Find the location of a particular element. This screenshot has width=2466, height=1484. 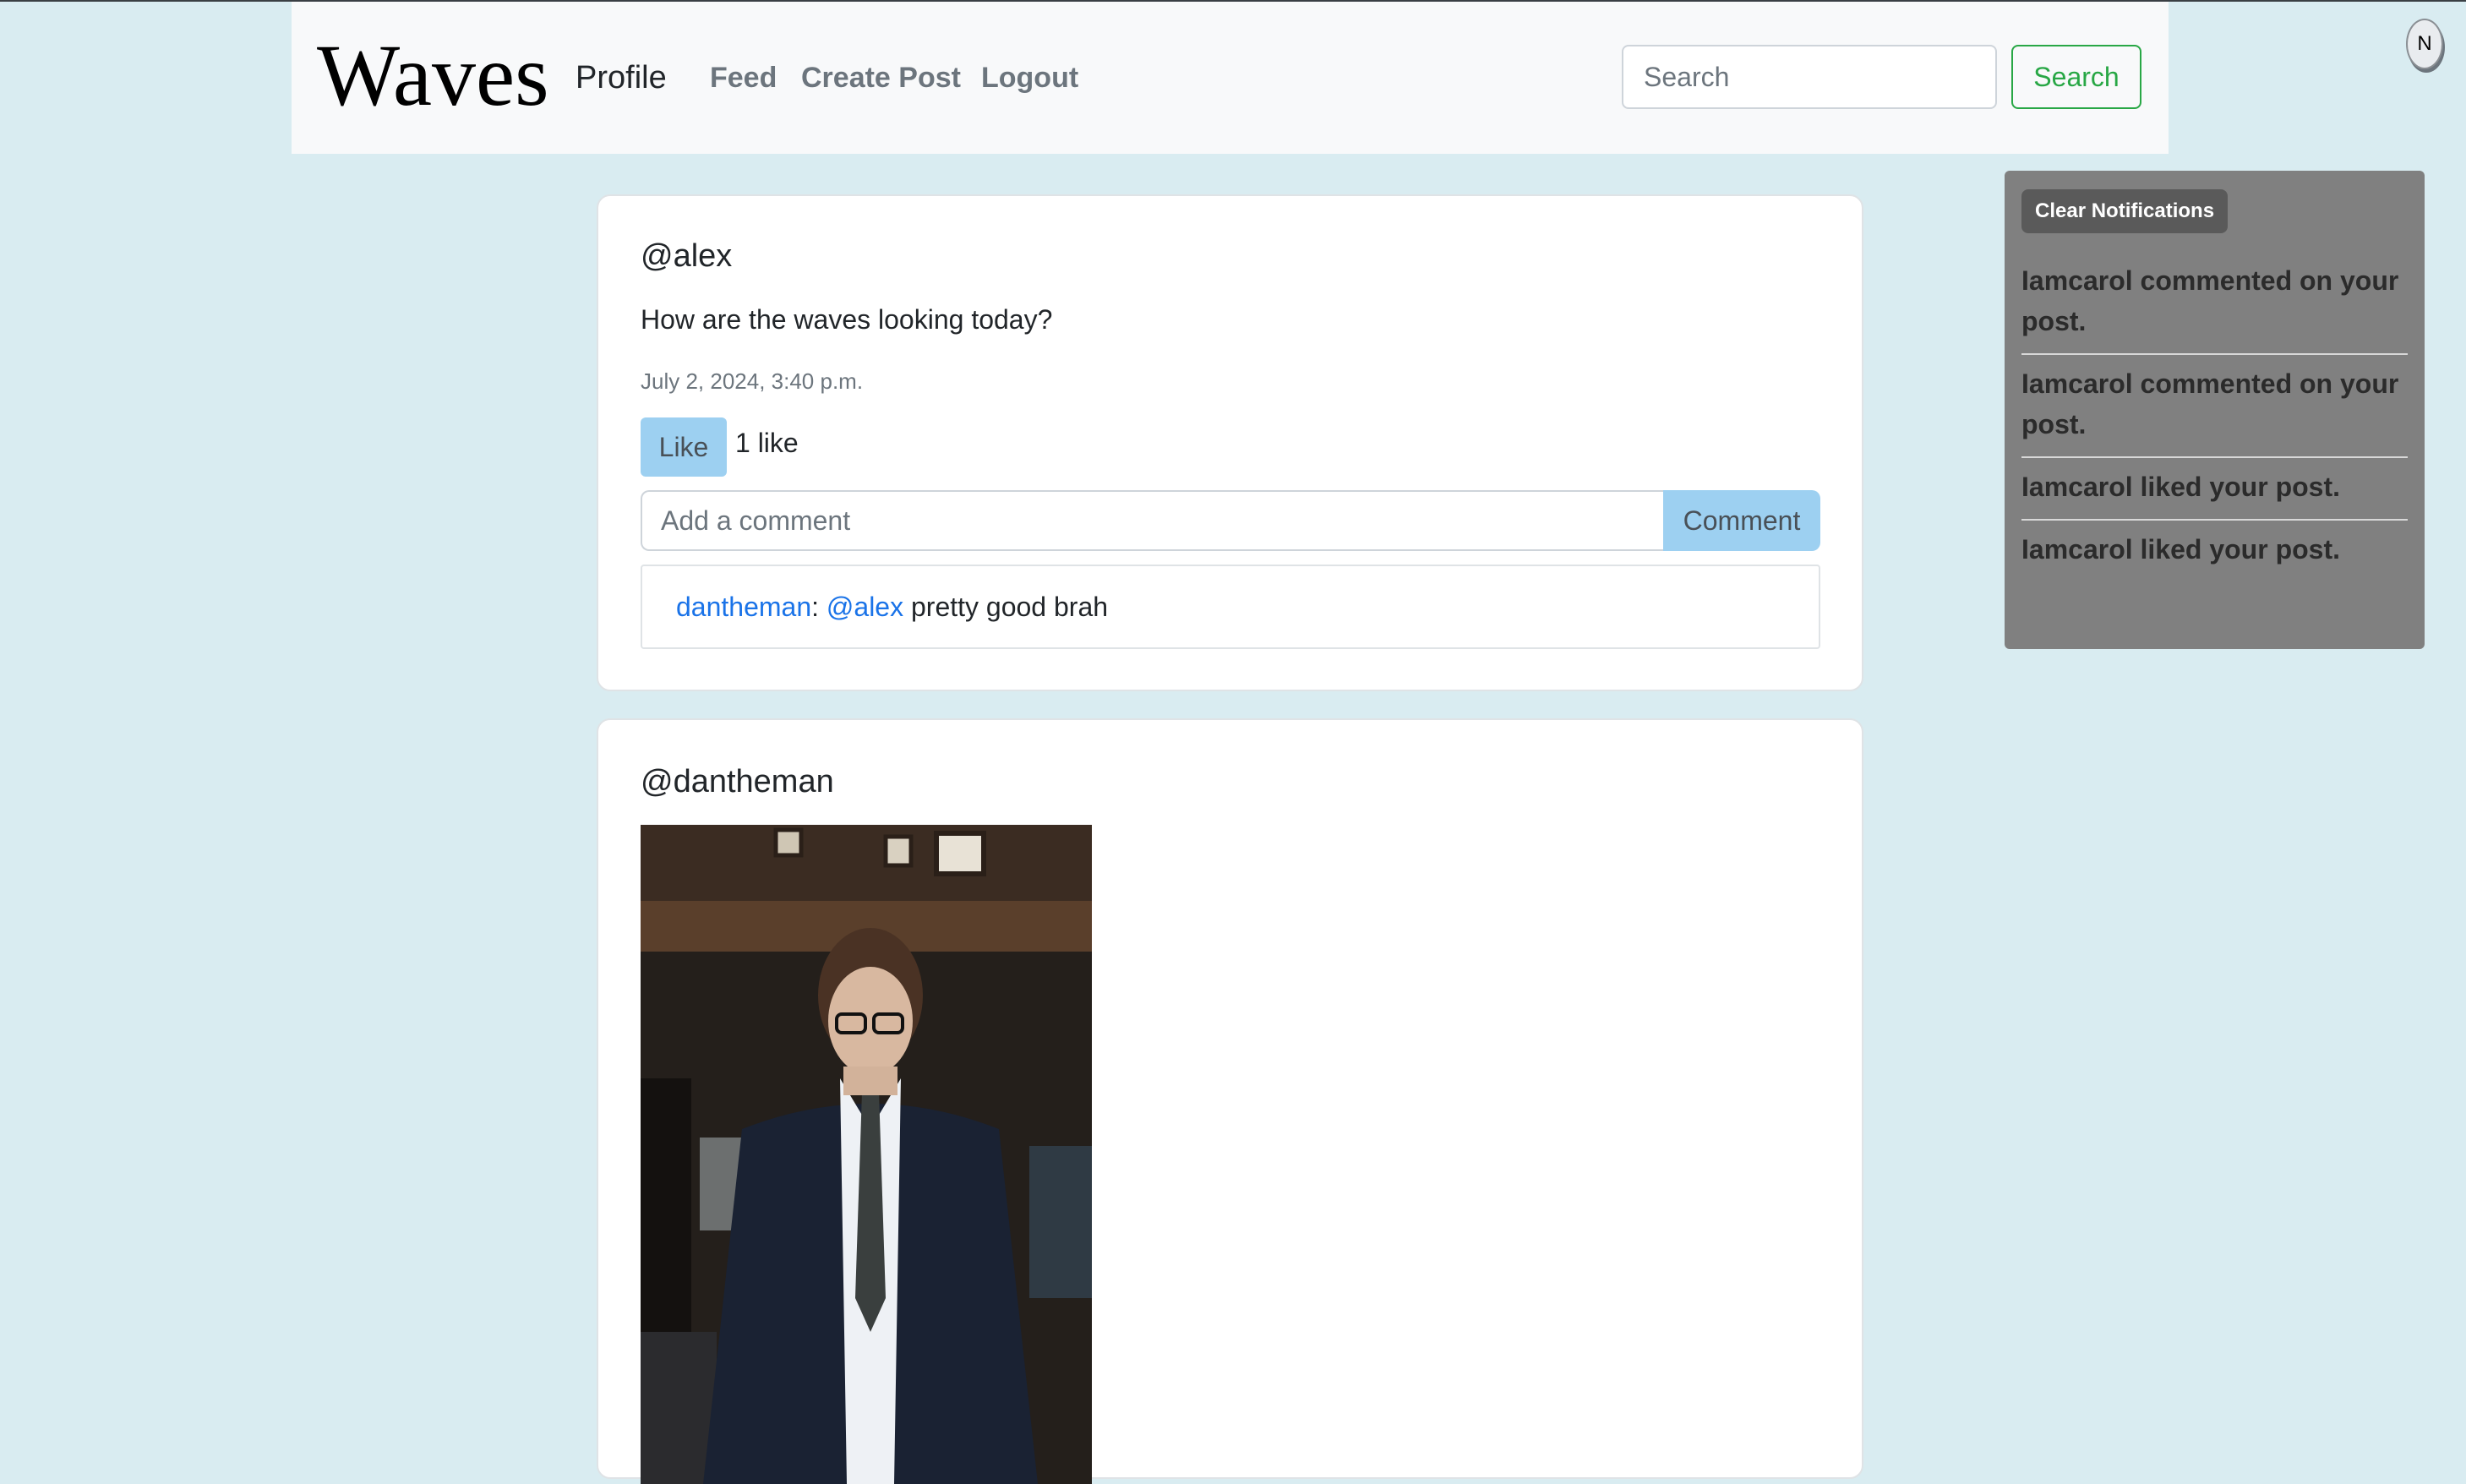

nav-create-post-link: Create Post is located at coordinates (881, 78).